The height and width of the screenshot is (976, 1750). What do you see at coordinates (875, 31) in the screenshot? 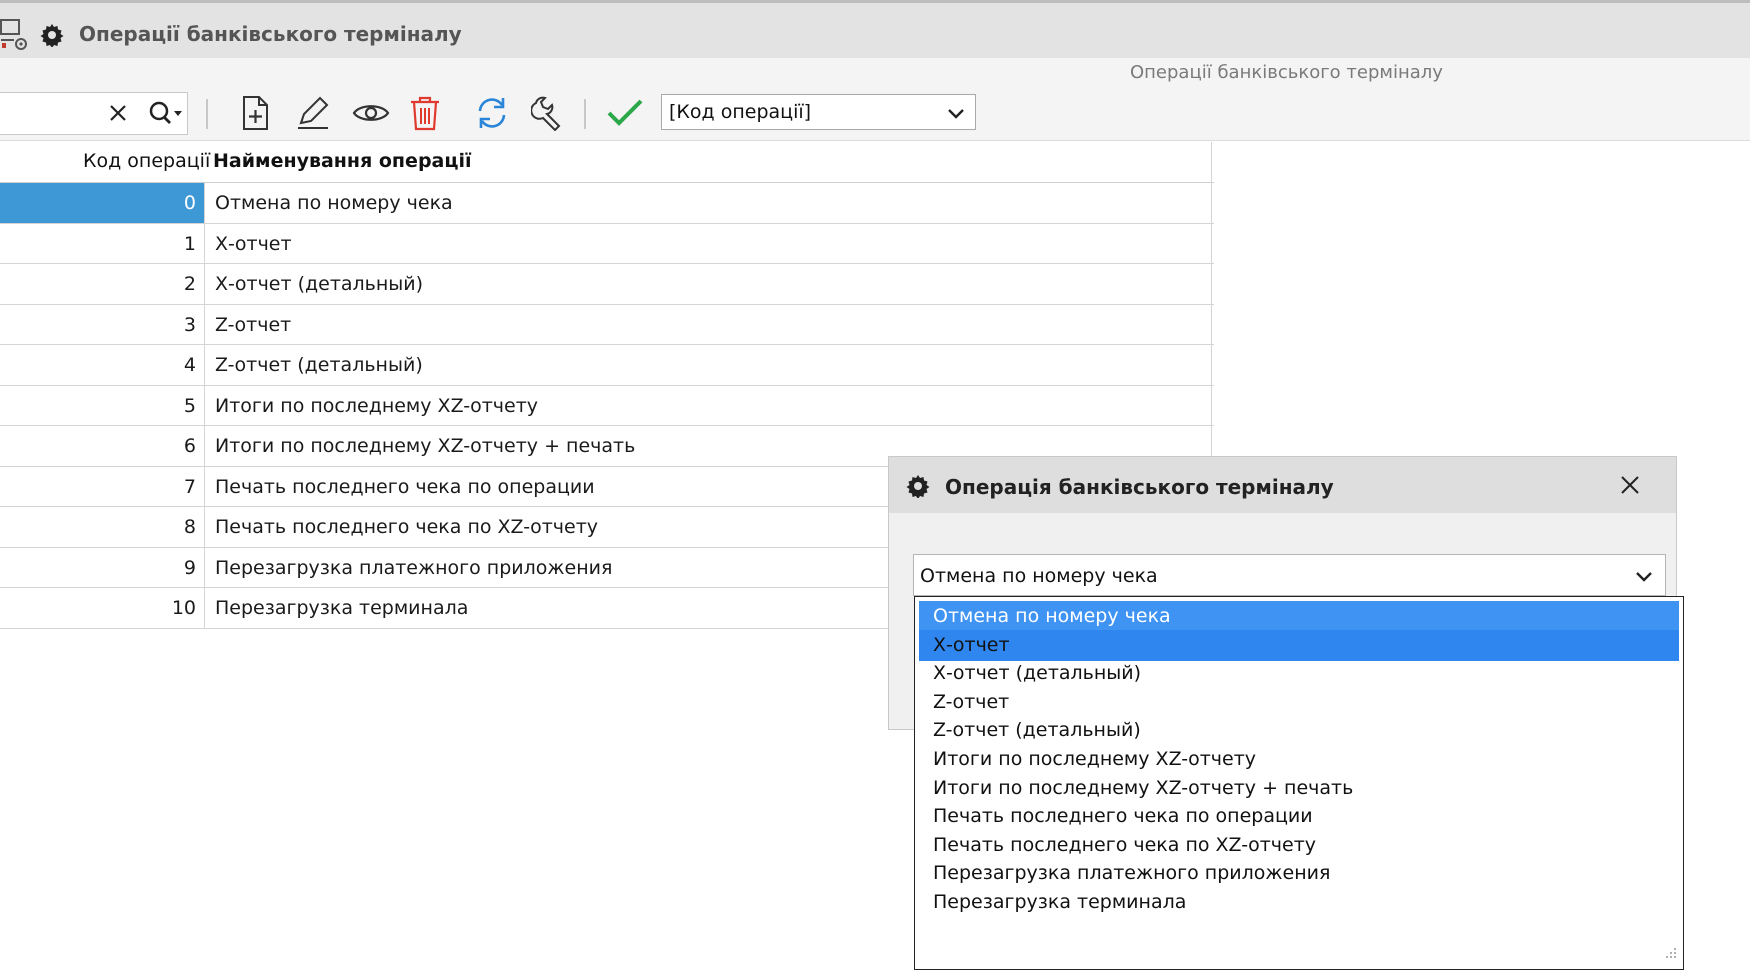
I see `title-bar: Операції банківського терміналу` at bounding box center [875, 31].